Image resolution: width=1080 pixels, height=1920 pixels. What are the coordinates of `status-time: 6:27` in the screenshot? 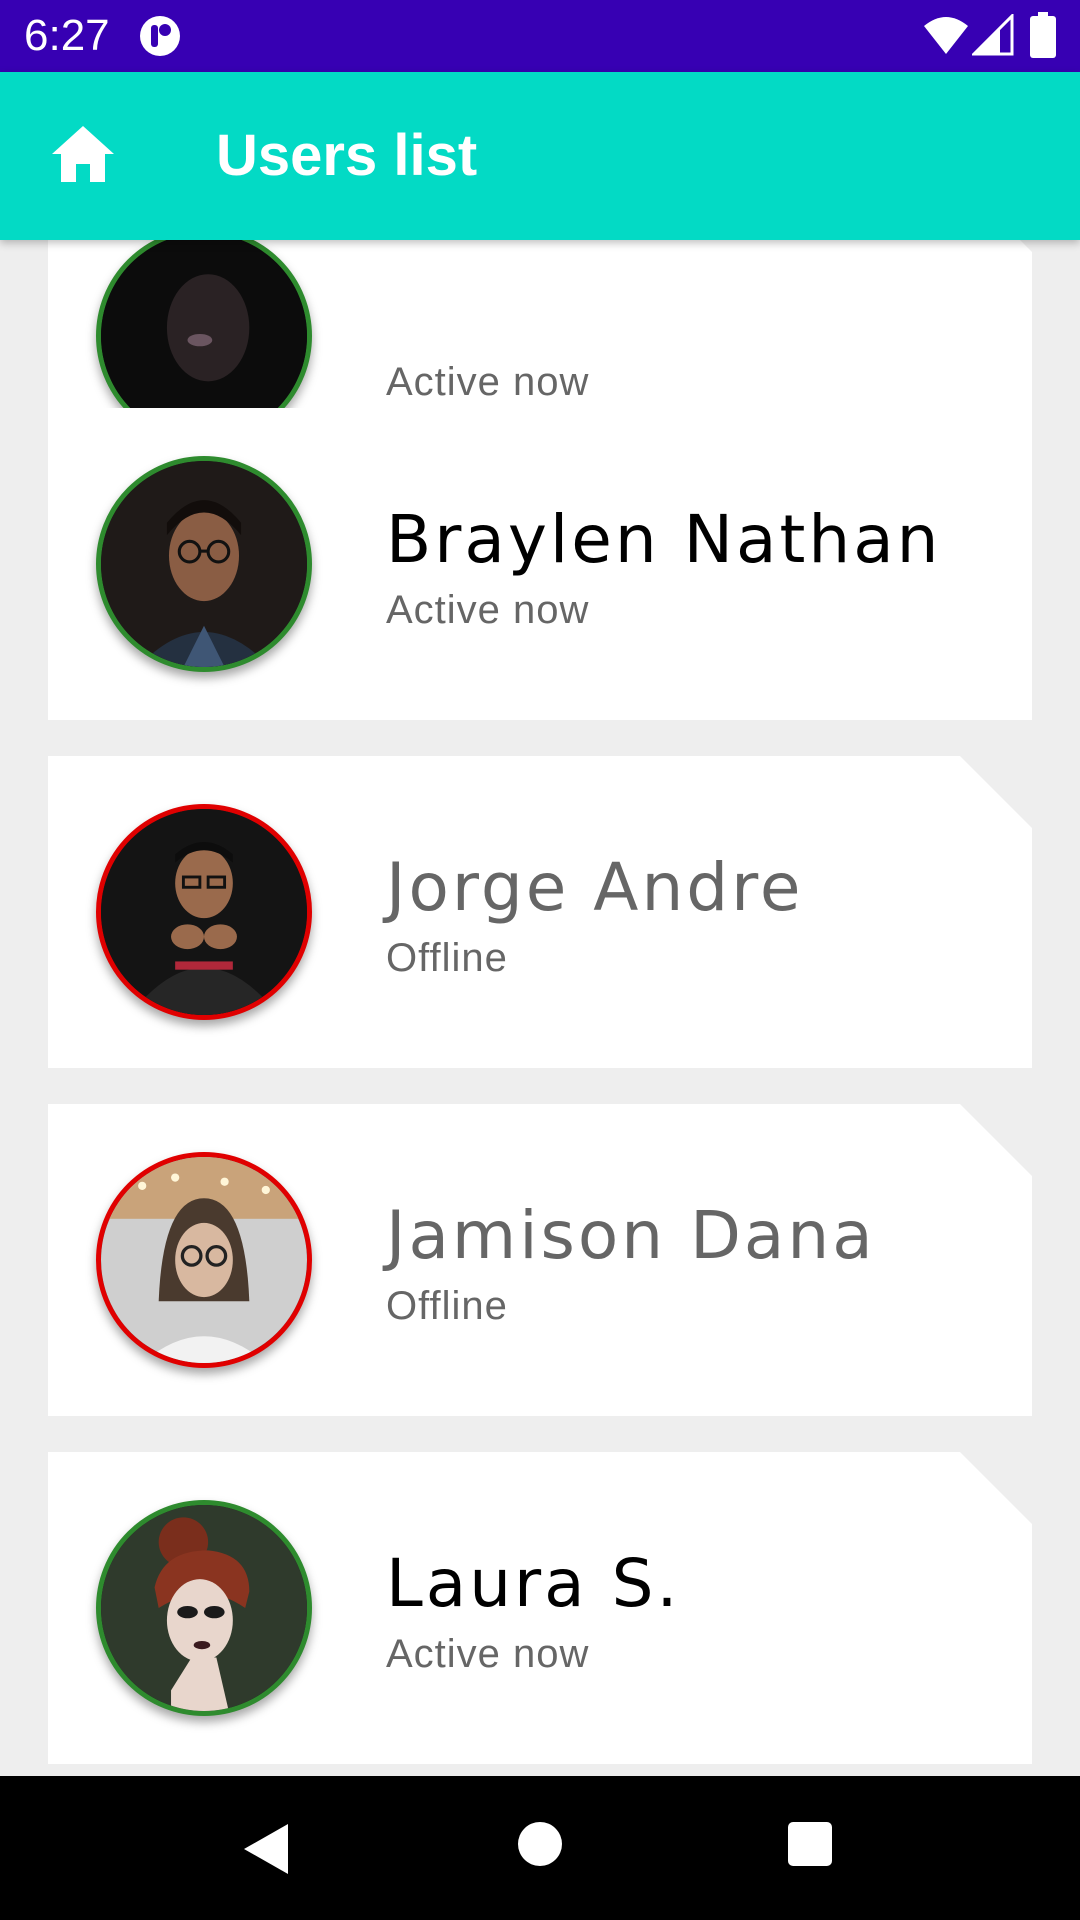 It's located at (67, 35).